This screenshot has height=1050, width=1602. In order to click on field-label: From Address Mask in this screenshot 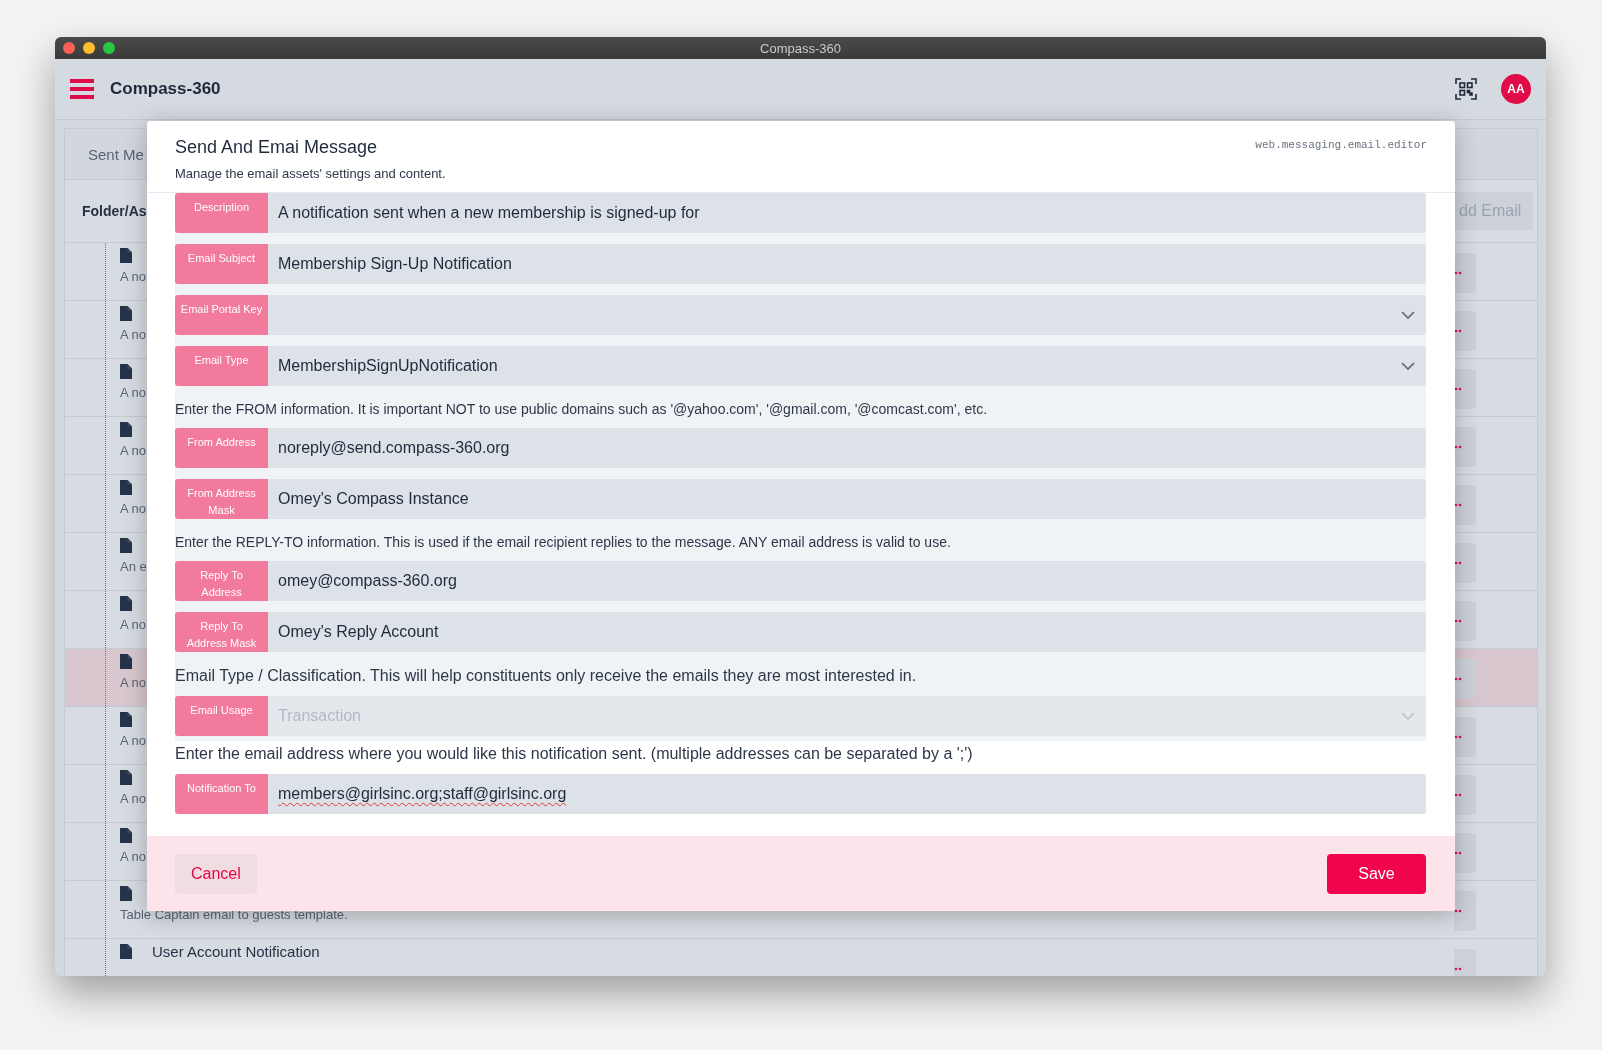, I will do `click(221, 499)`.